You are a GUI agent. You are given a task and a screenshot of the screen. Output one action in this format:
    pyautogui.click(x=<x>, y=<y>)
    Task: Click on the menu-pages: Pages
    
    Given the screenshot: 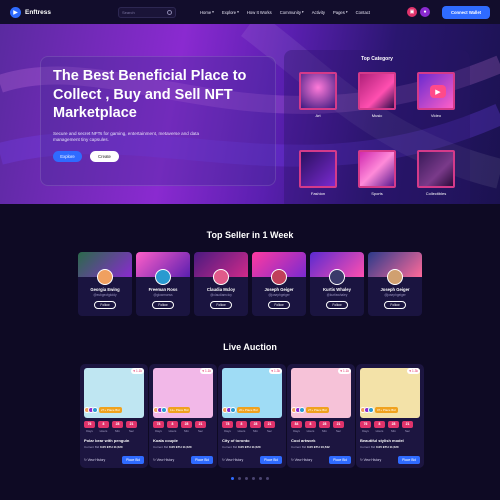 What is the action you would take?
    pyautogui.click(x=339, y=12)
    